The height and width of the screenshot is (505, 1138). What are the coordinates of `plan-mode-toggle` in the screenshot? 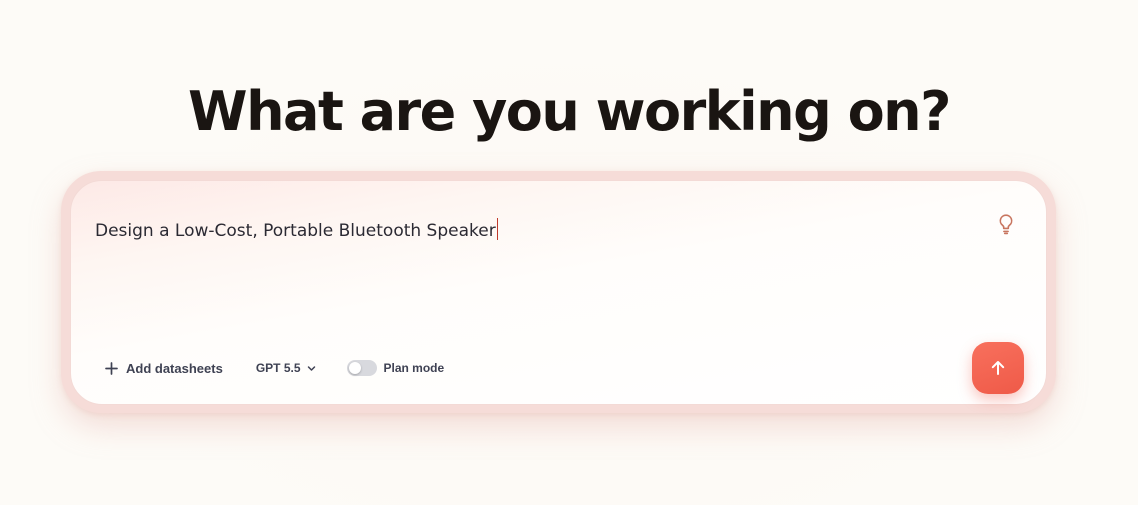 It's located at (361, 368).